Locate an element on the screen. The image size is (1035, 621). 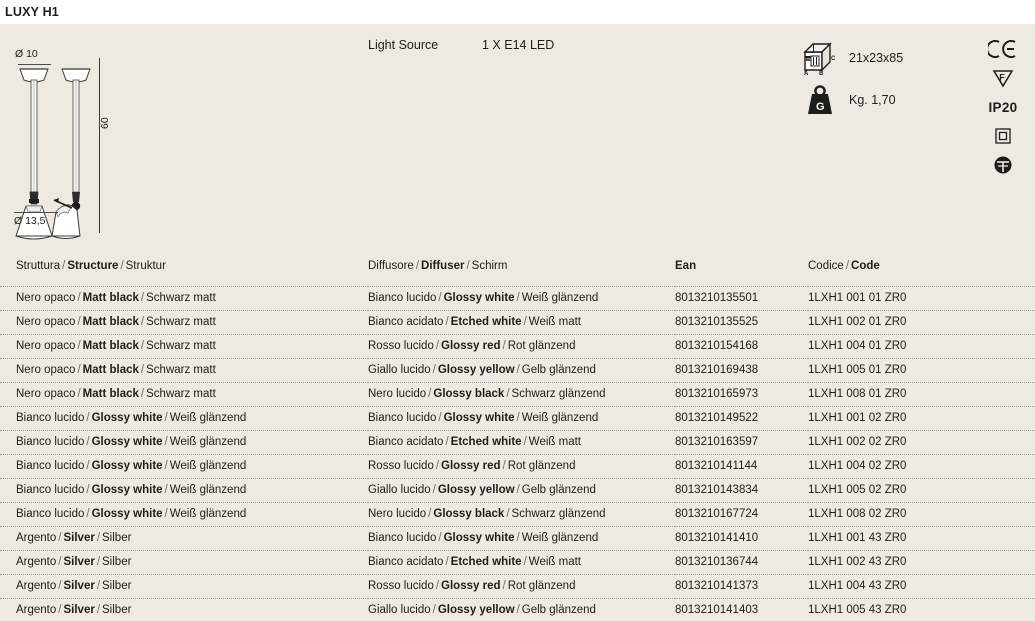
diffuser-en: Etched white is located at coordinates (486, 442).